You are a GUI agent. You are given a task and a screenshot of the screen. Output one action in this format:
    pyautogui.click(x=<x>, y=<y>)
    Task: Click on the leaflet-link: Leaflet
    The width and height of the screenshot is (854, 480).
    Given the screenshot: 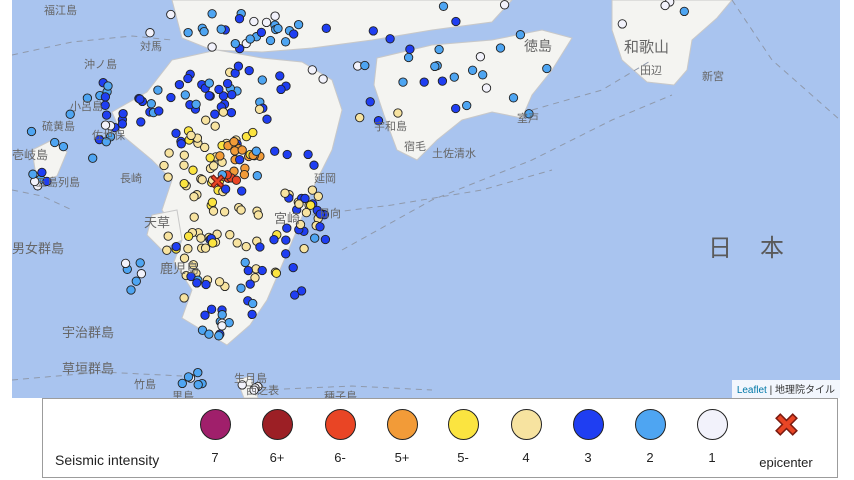 What is the action you would take?
    pyautogui.click(x=752, y=390)
    